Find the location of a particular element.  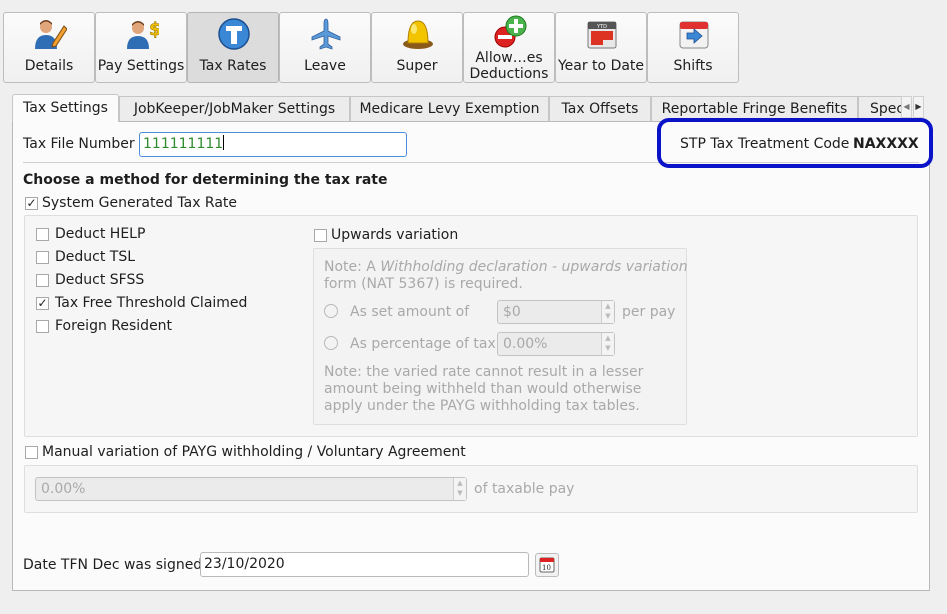

calendar-day: 10 is located at coordinates (546, 568).